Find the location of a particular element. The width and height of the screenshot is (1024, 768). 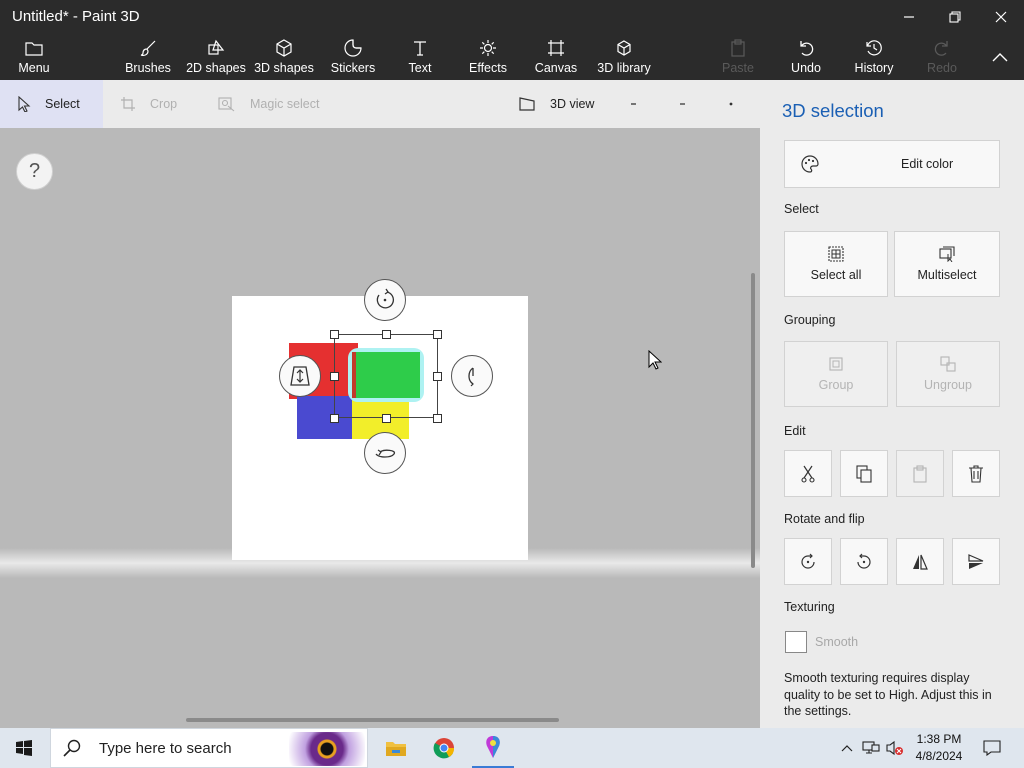

select-tool-label: Select is located at coordinates (62, 104).